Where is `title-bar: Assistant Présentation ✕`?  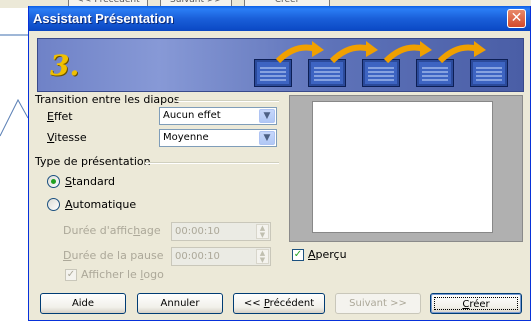 title-bar: Assistant Présentation ✕ is located at coordinates (279, 18).